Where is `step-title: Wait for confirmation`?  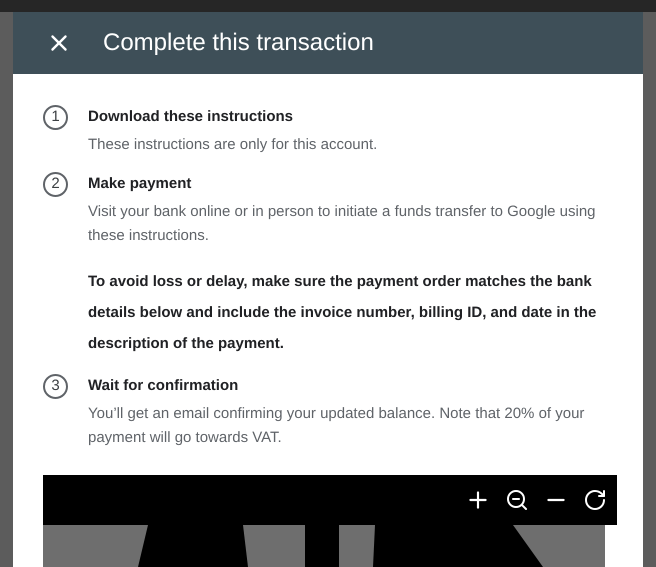 step-title: Wait for confirmation is located at coordinates (164, 386).